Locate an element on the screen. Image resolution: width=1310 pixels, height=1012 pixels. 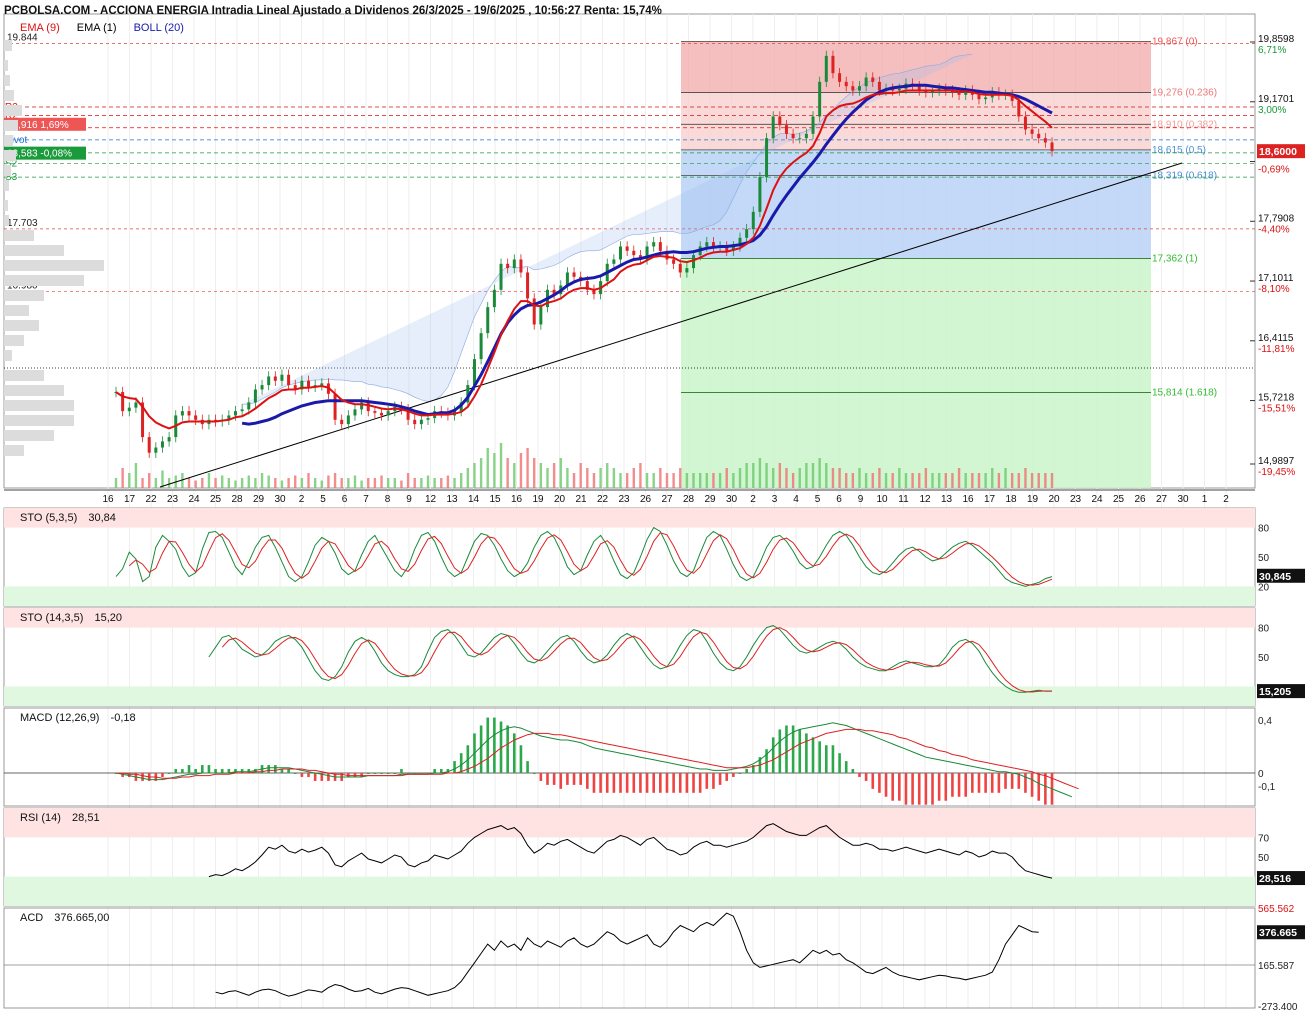
sto1-last-label: 30,845 is located at coordinates (1275, 577).